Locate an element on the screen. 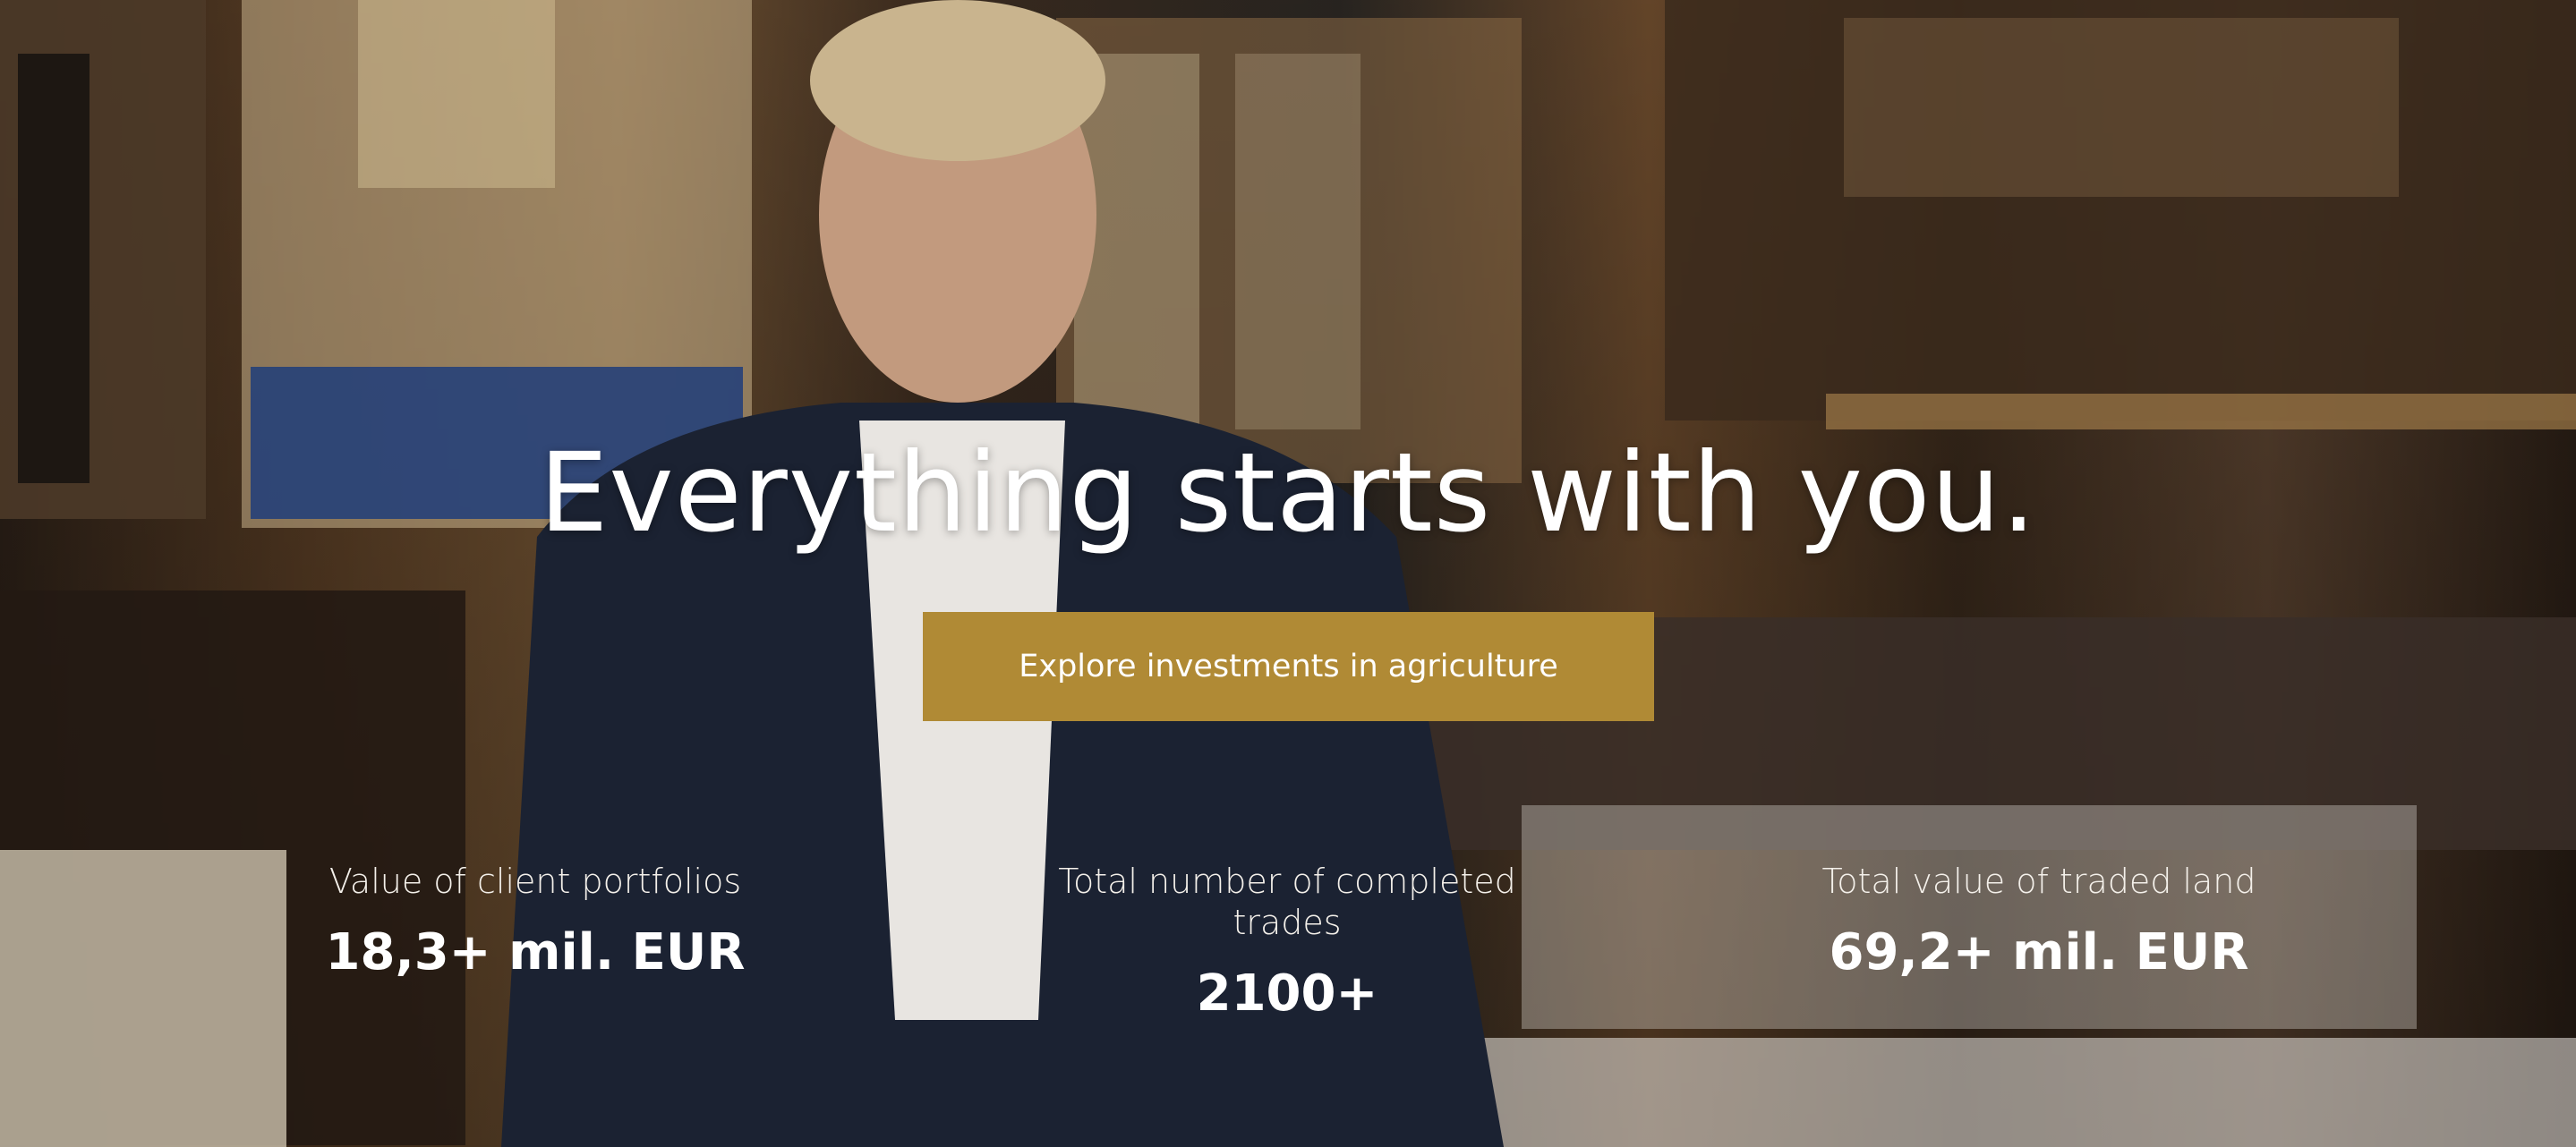  stat-label: Value of client portfolios is located at coordinates (535, 881).